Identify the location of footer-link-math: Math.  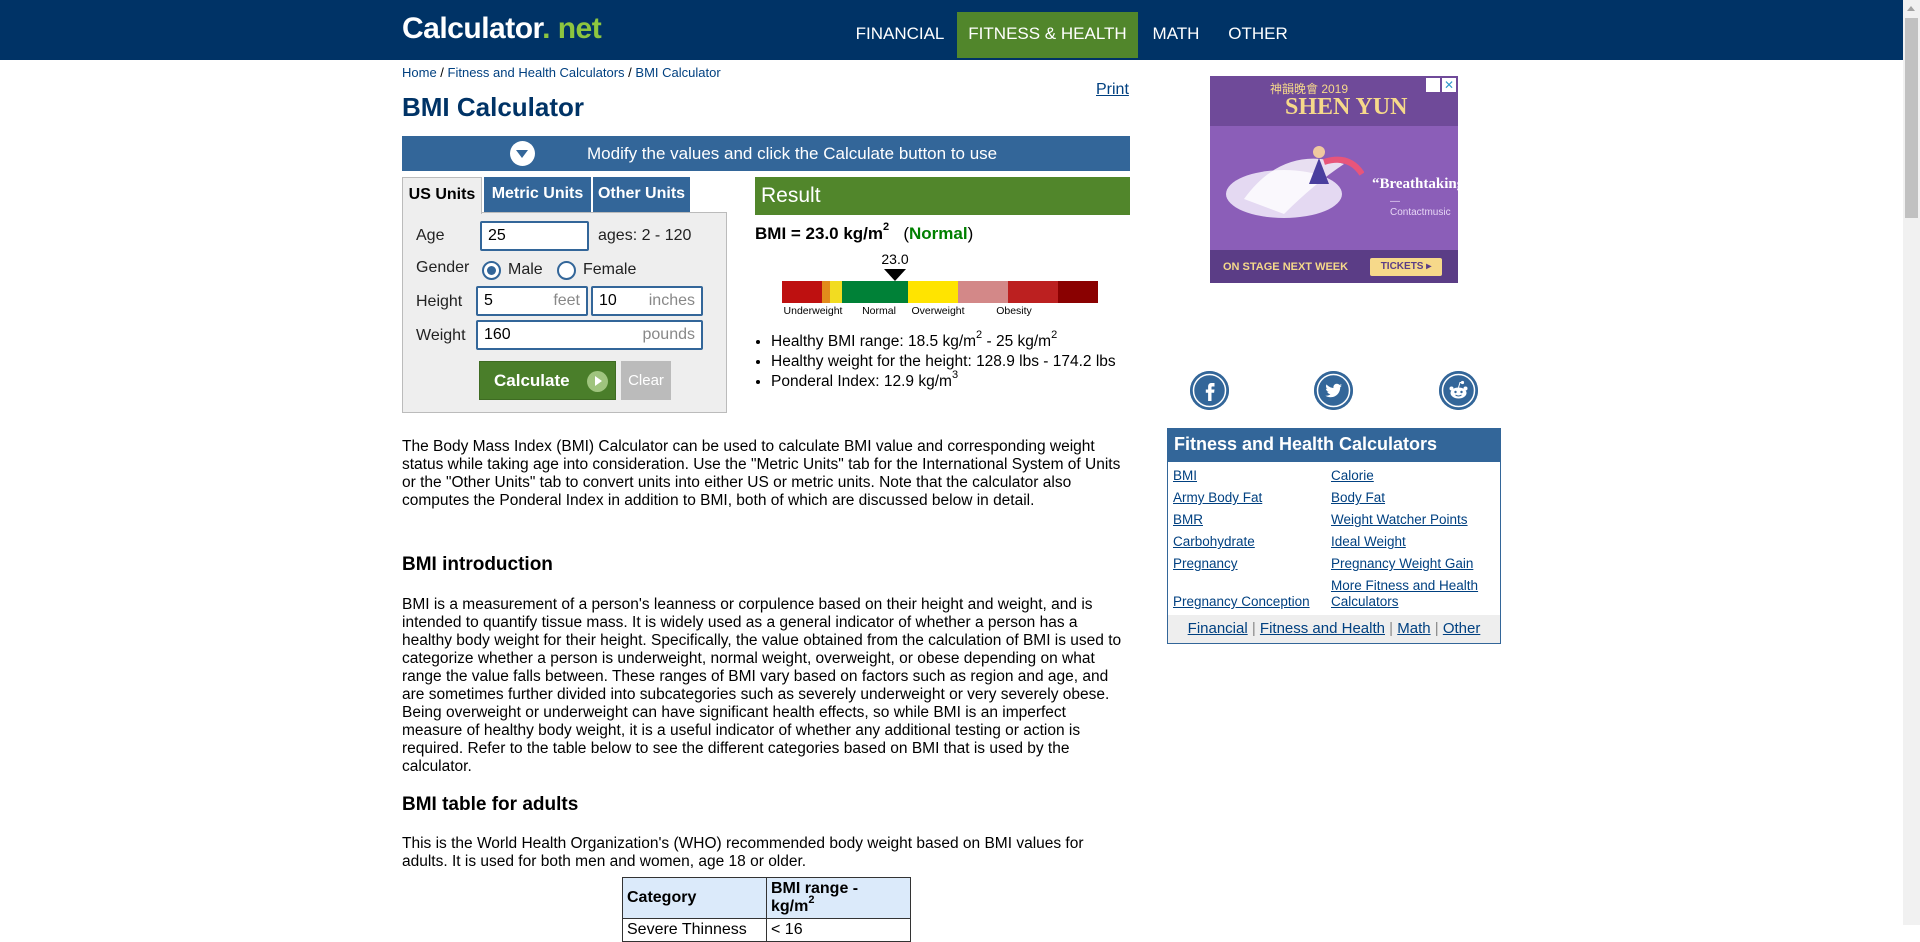
(1413, 628).